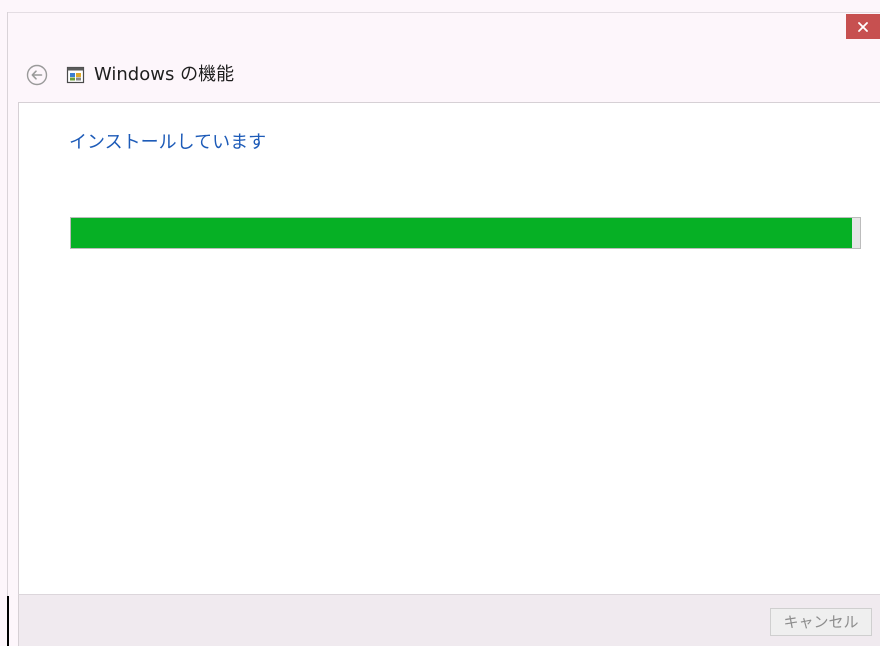 This screenshot has width=880, height=646. I want to click on dialog-footer: キャンセル, so click(449, 620).